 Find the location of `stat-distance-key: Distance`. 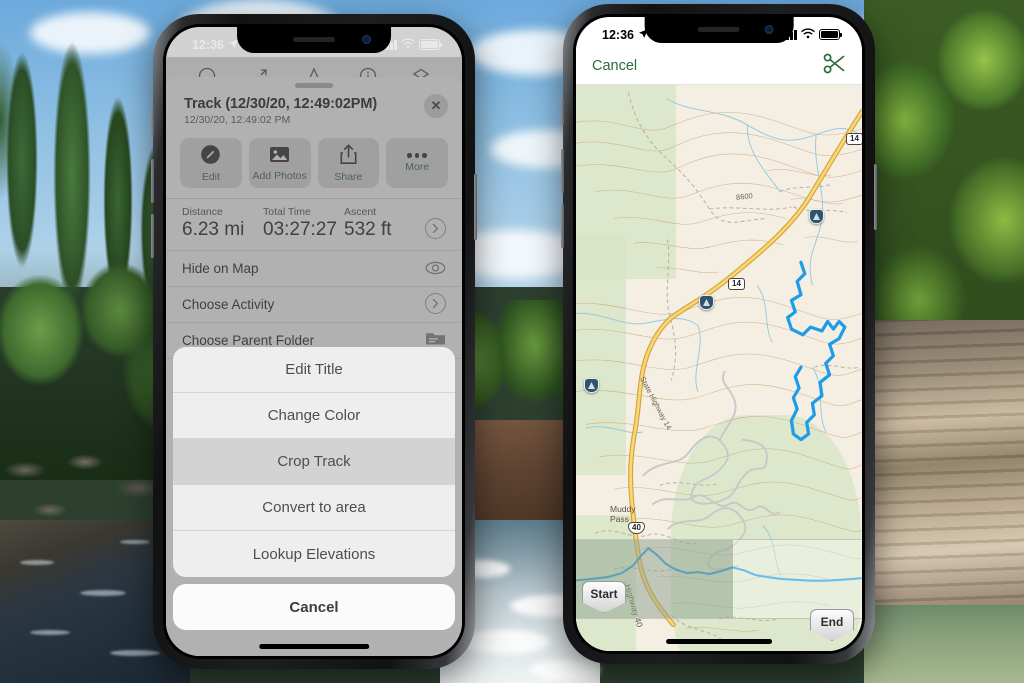

stat-distance-key: Distance is located at coordinates (202, 212).